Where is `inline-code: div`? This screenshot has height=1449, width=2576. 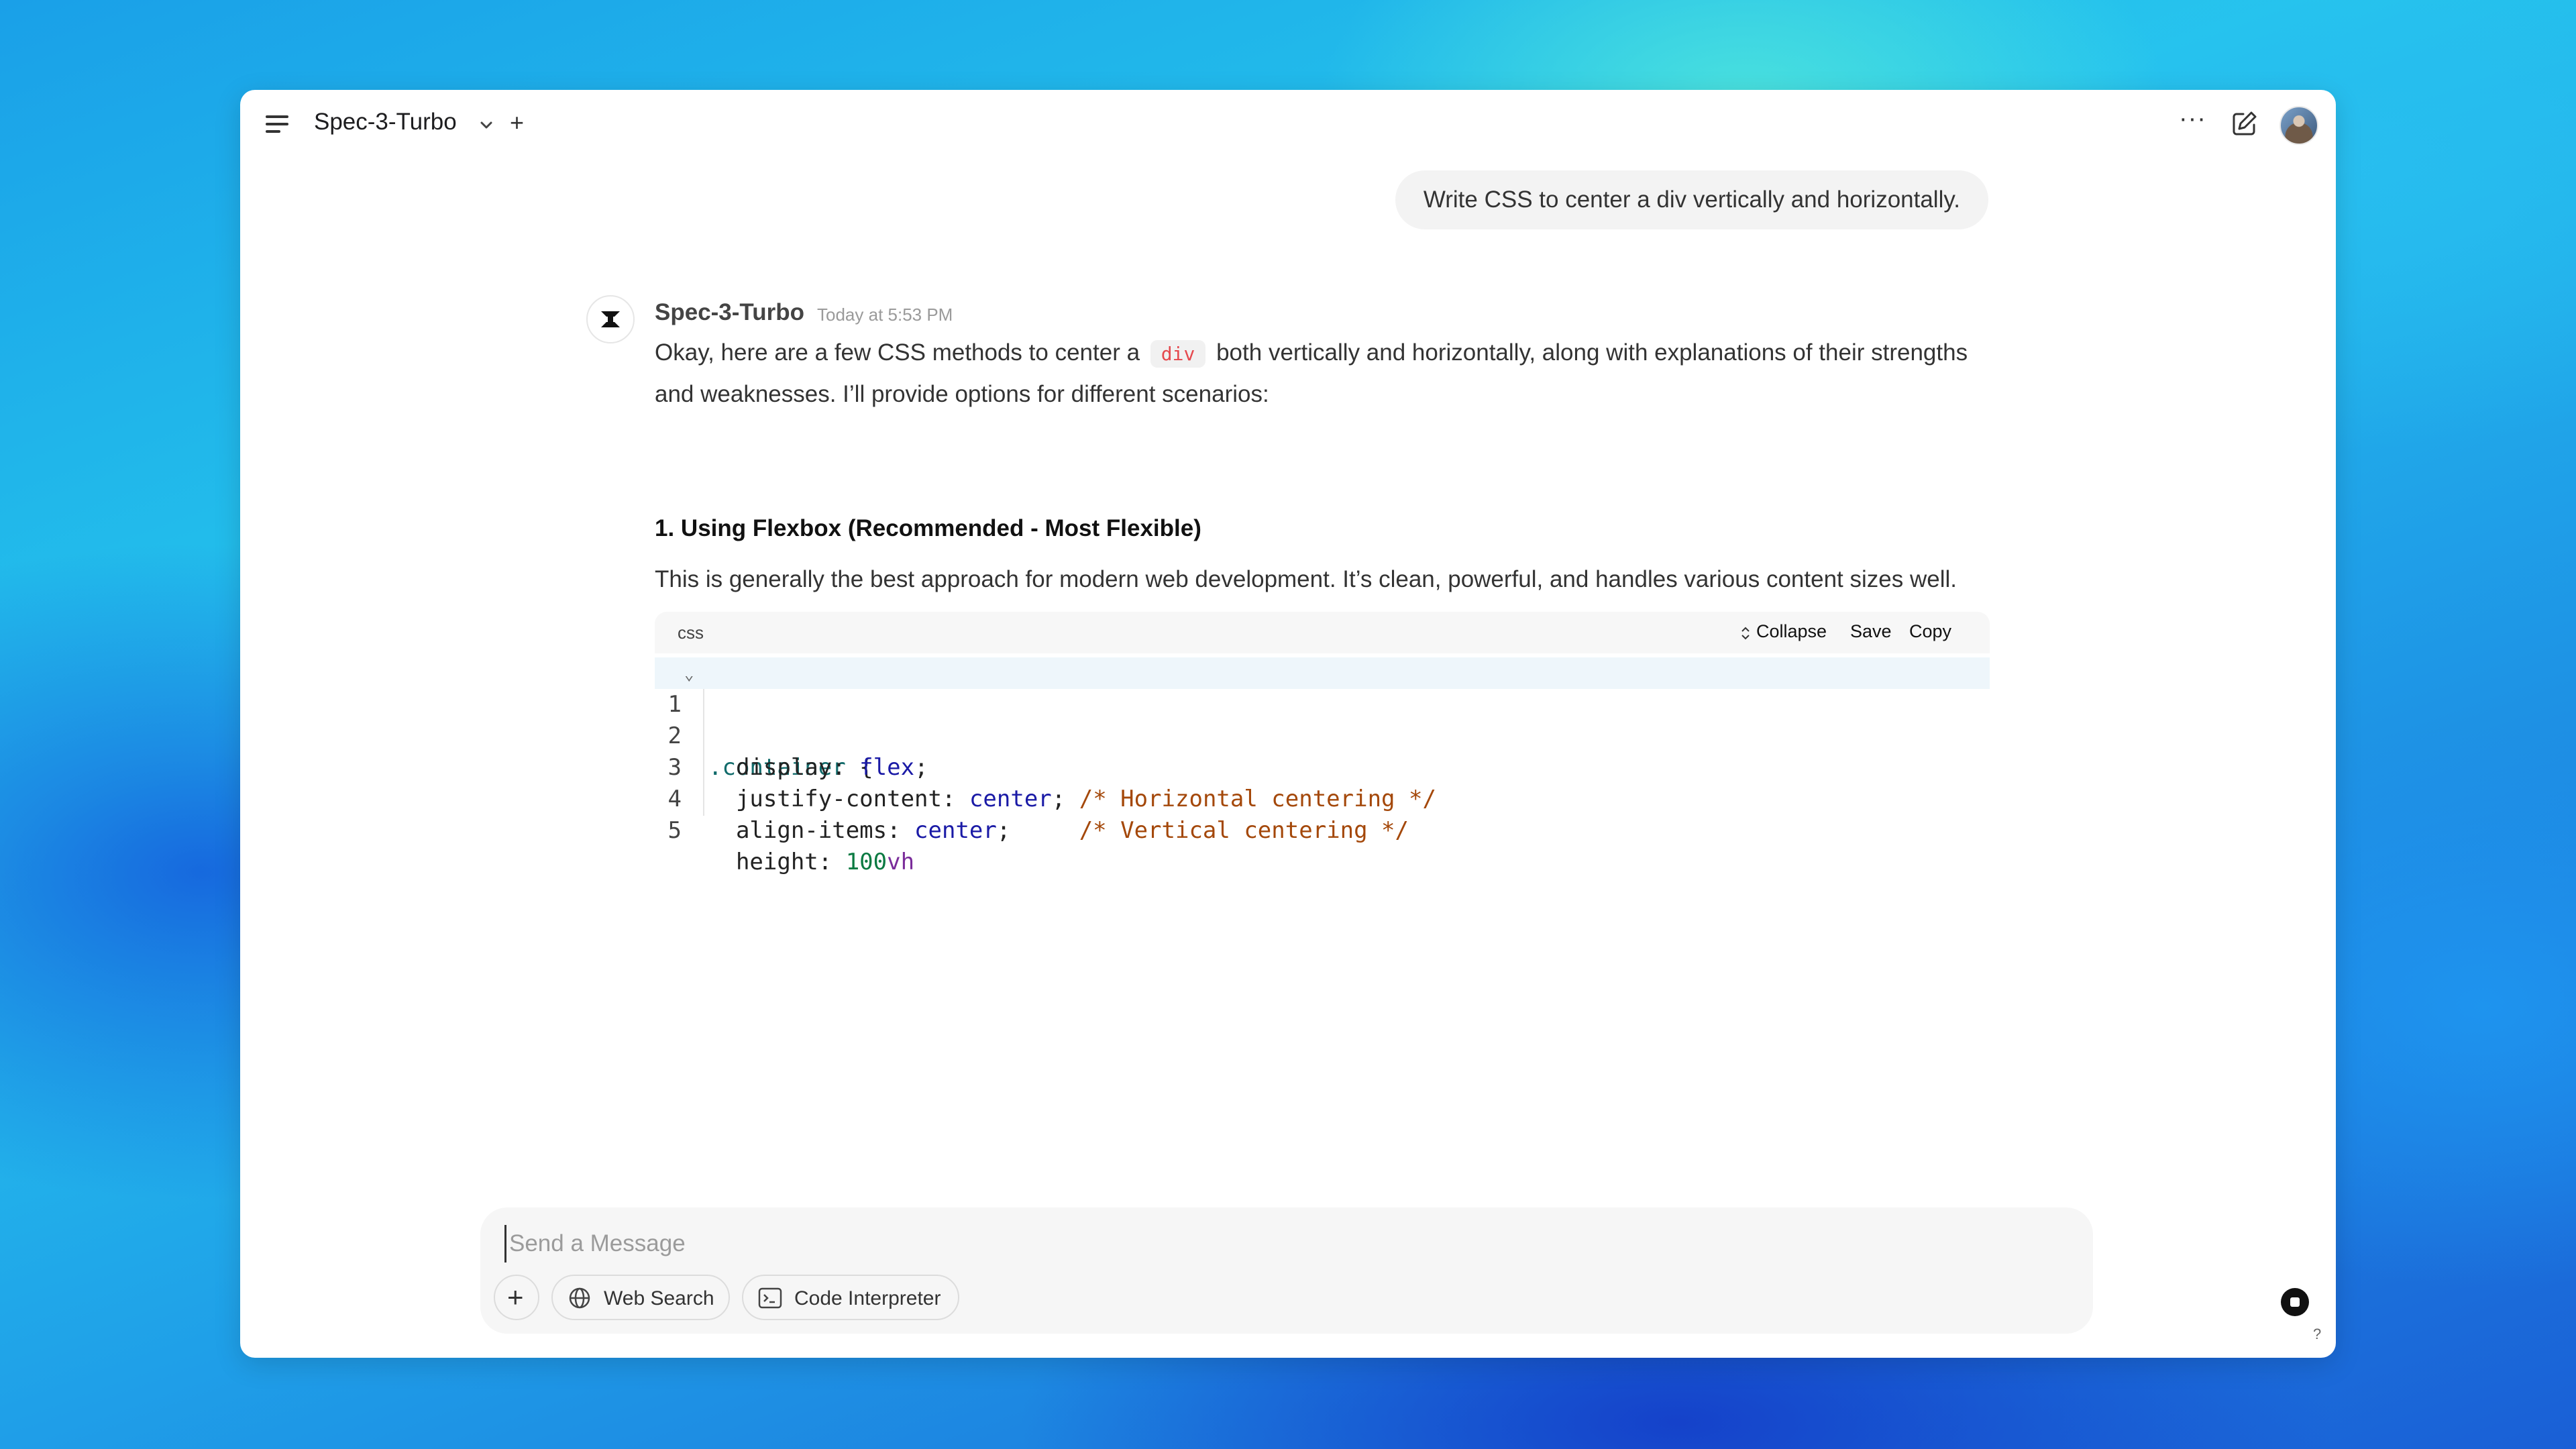
inline-code: div is located at coordinates (1178, 354).